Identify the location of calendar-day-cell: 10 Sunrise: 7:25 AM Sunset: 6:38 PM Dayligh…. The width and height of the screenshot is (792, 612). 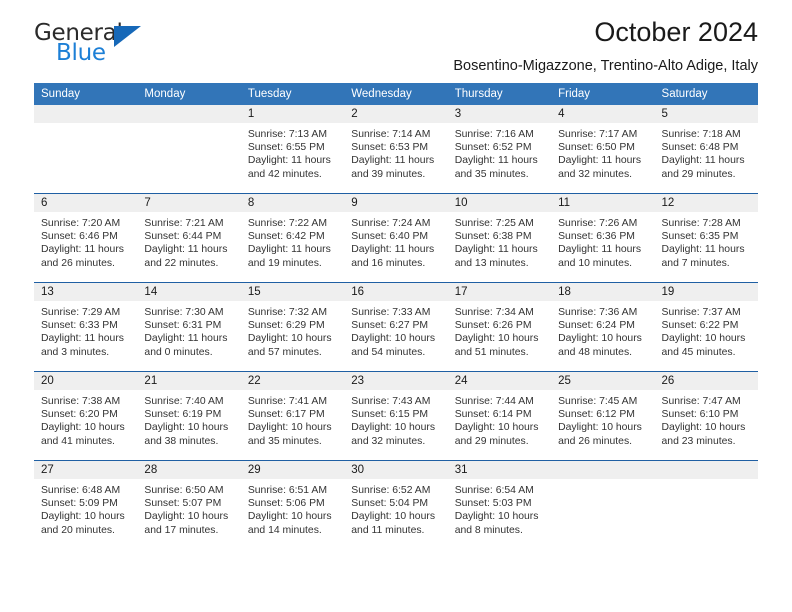
(499, 238).